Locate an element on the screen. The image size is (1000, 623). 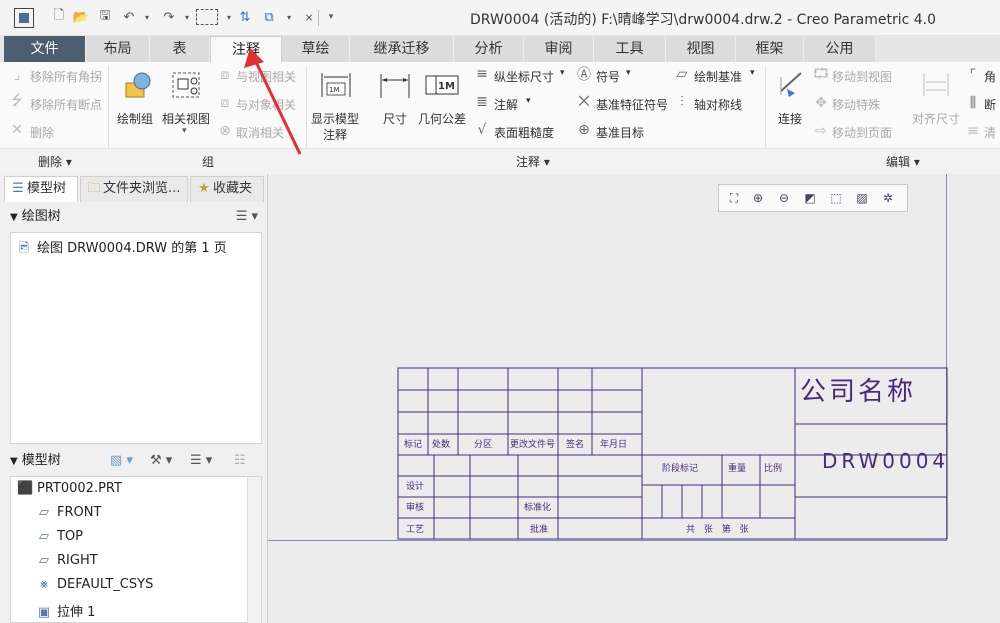
tutorial-arrow is located at coordinates (273, 101).